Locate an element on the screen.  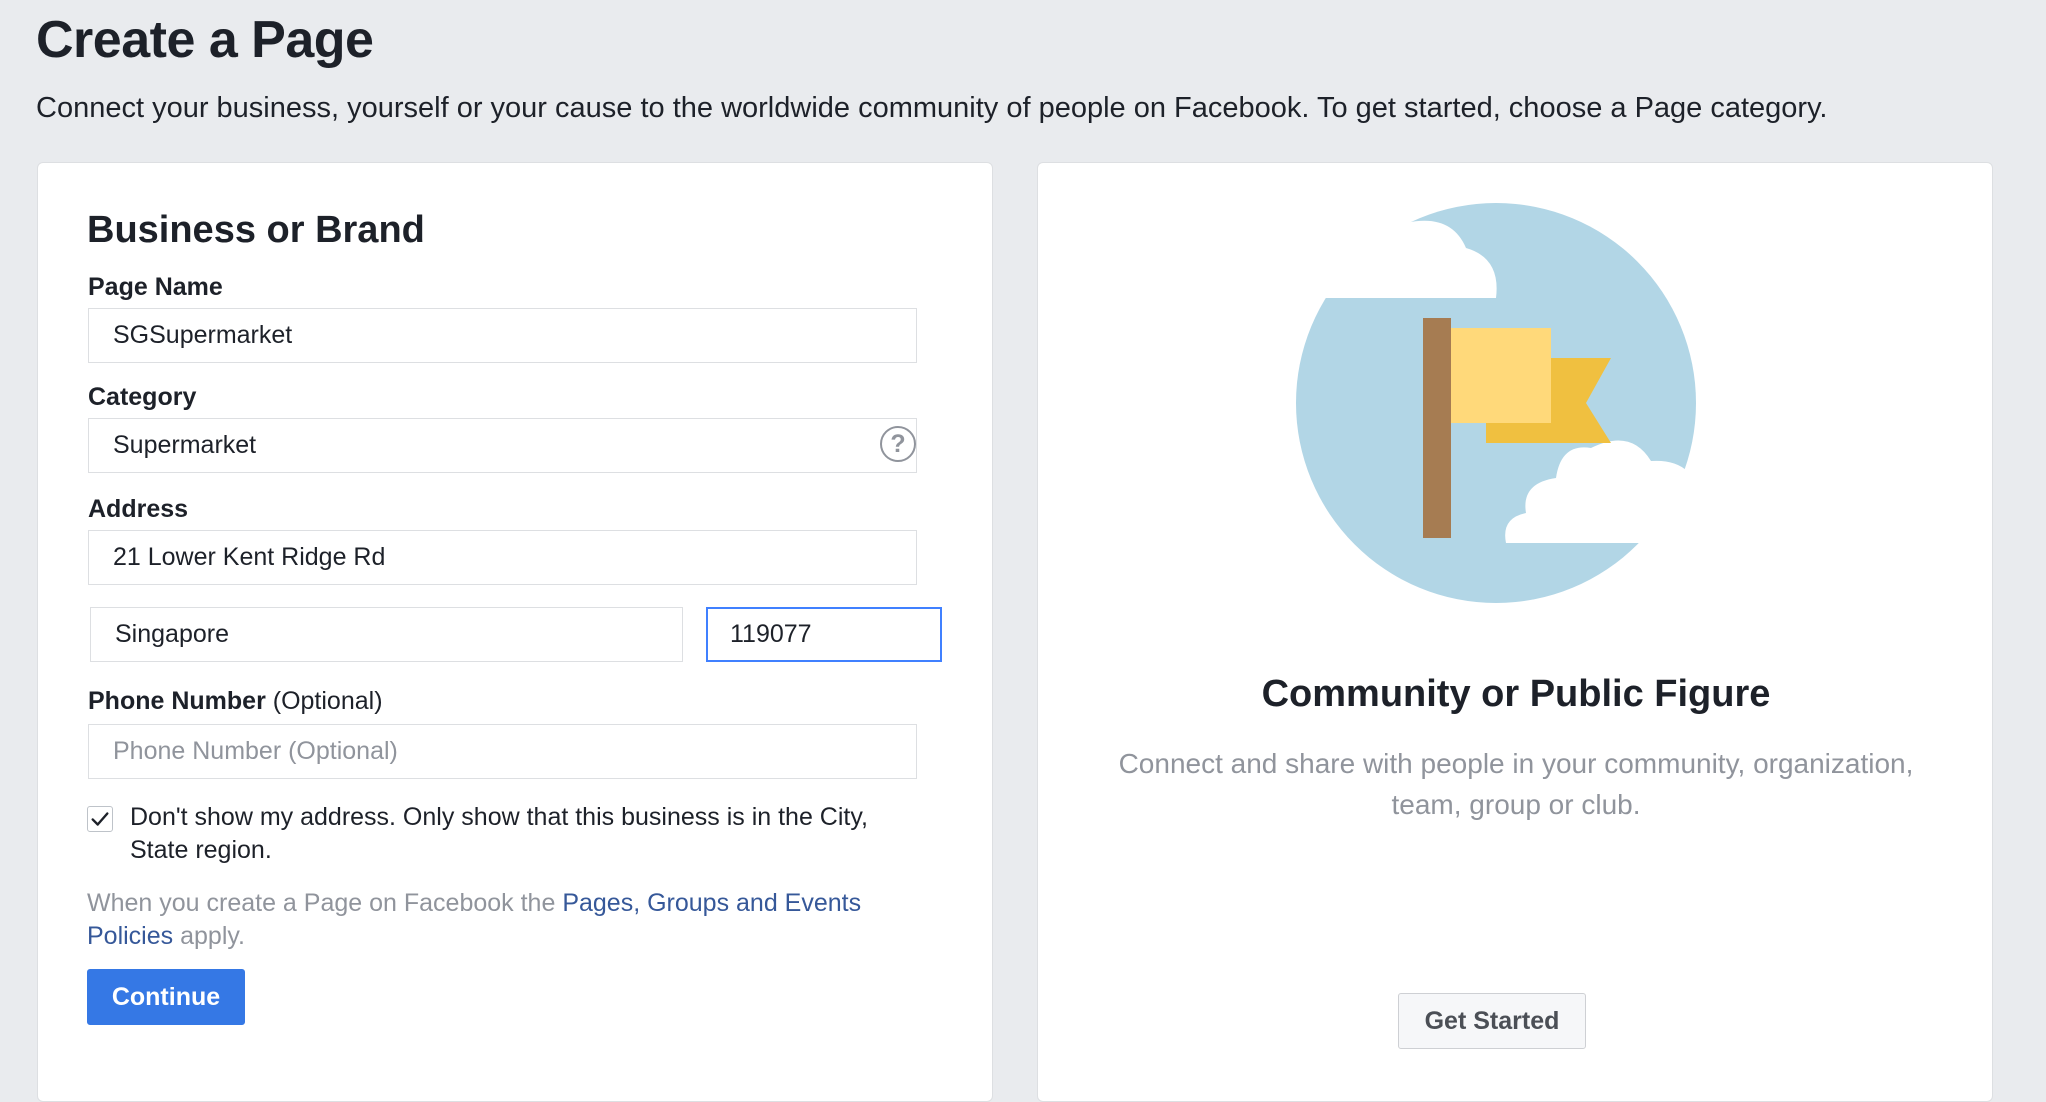
policy-suffix: apply. is located at coordinates (209, 936).